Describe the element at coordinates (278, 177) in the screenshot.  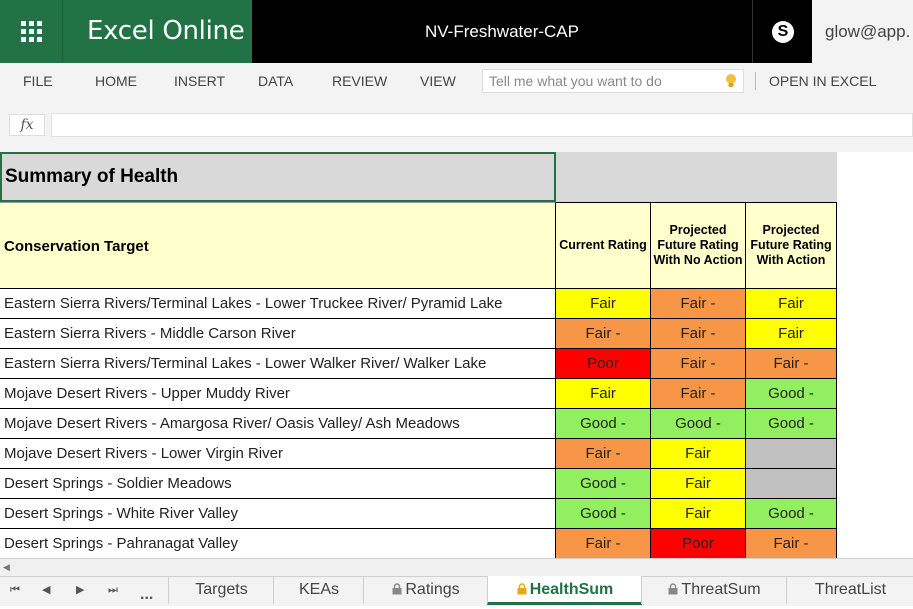
I see `summary-title-cell: Summary of Health` at that location.